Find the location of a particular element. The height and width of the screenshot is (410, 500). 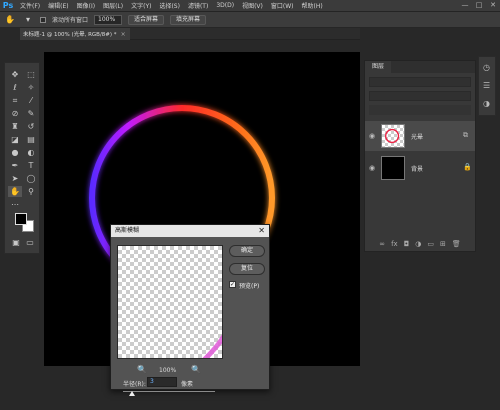

adjust-icon: ◑ is located at coordinates (418, 244).